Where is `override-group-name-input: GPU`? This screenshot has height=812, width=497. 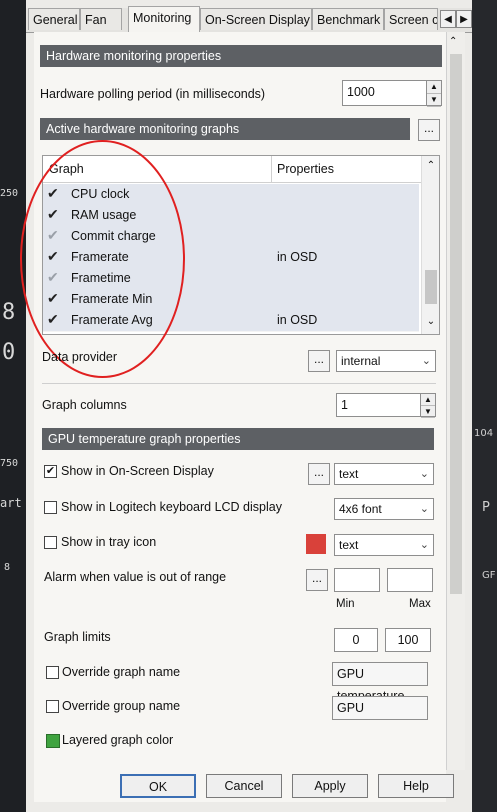
override-group-name-input: GPU is located at coordinates (380, 708).